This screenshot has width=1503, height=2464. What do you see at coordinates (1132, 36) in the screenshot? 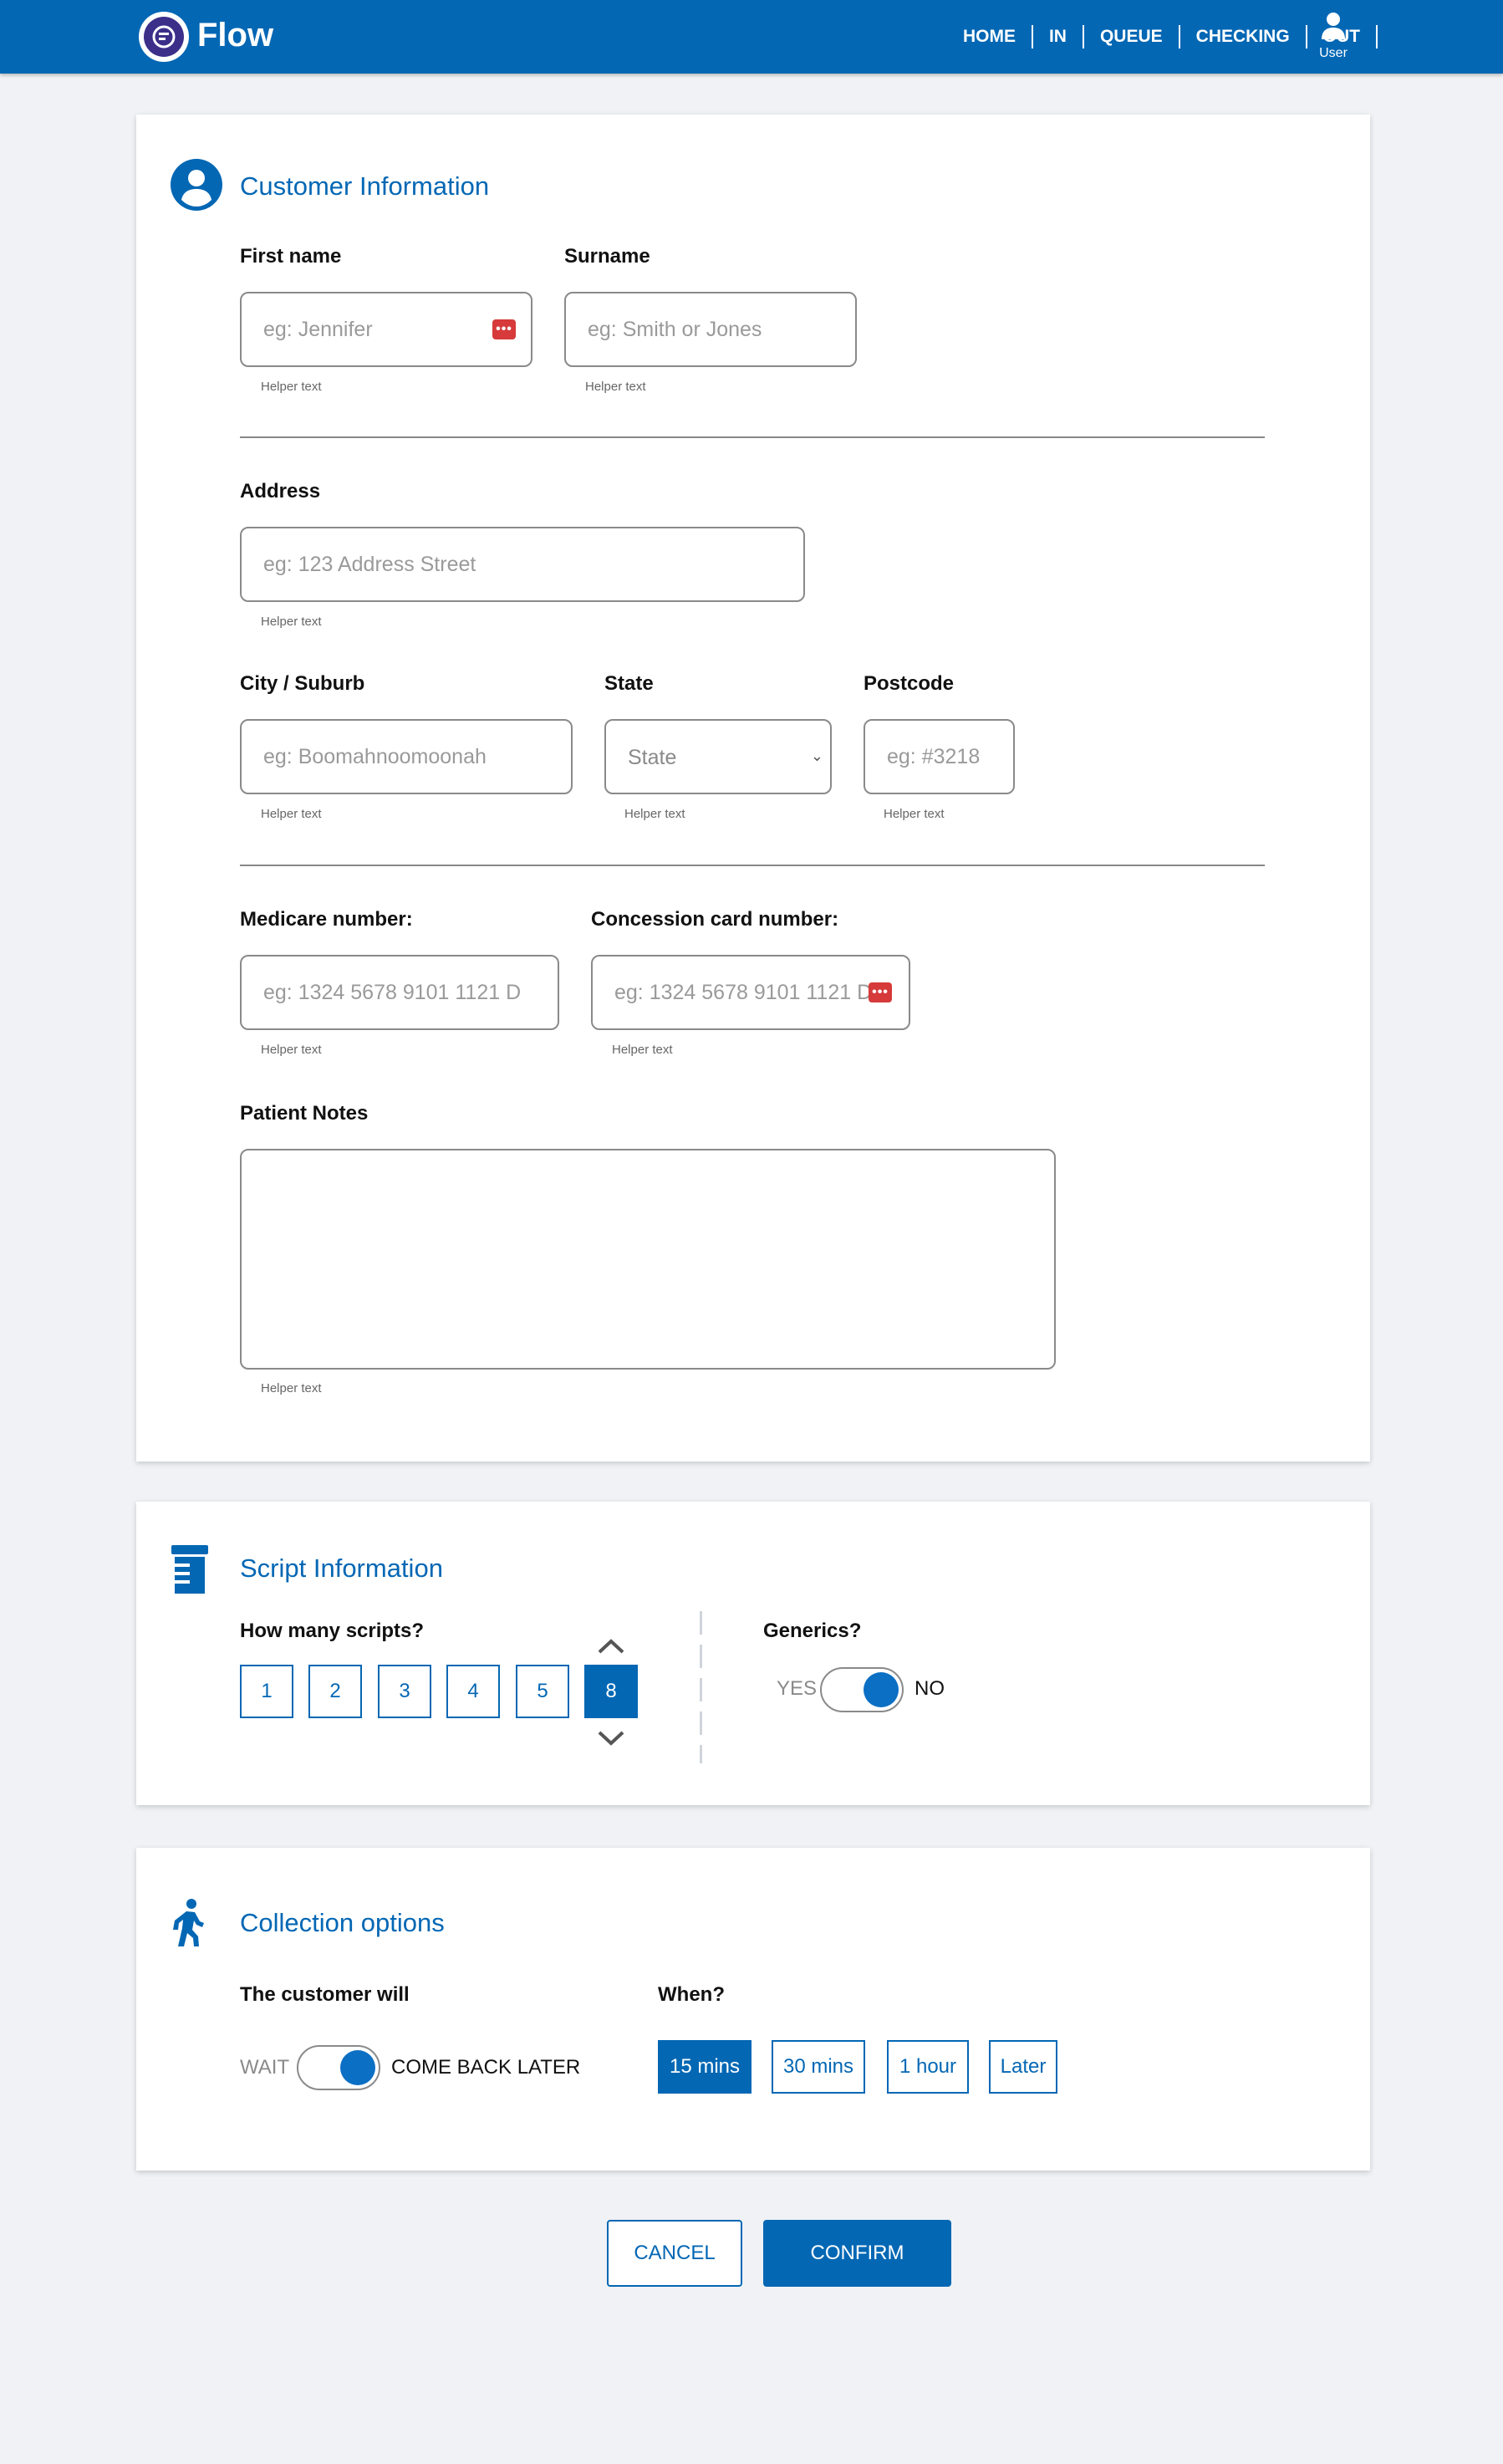
I see `nav-queue: QUEUE` at bounding box center [1132, 36].